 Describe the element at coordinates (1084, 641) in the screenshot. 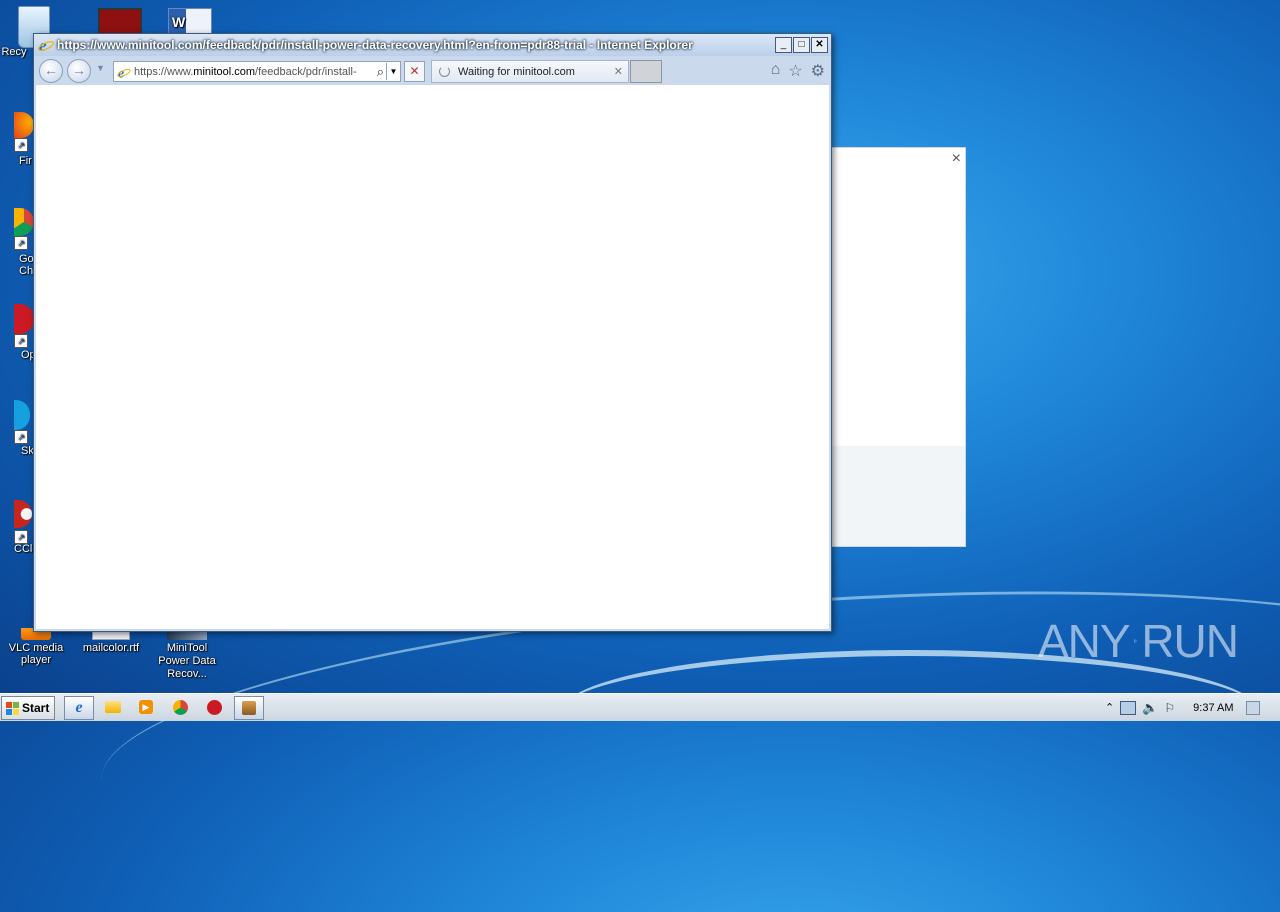

I see `watermark-left: ANY` at that location.